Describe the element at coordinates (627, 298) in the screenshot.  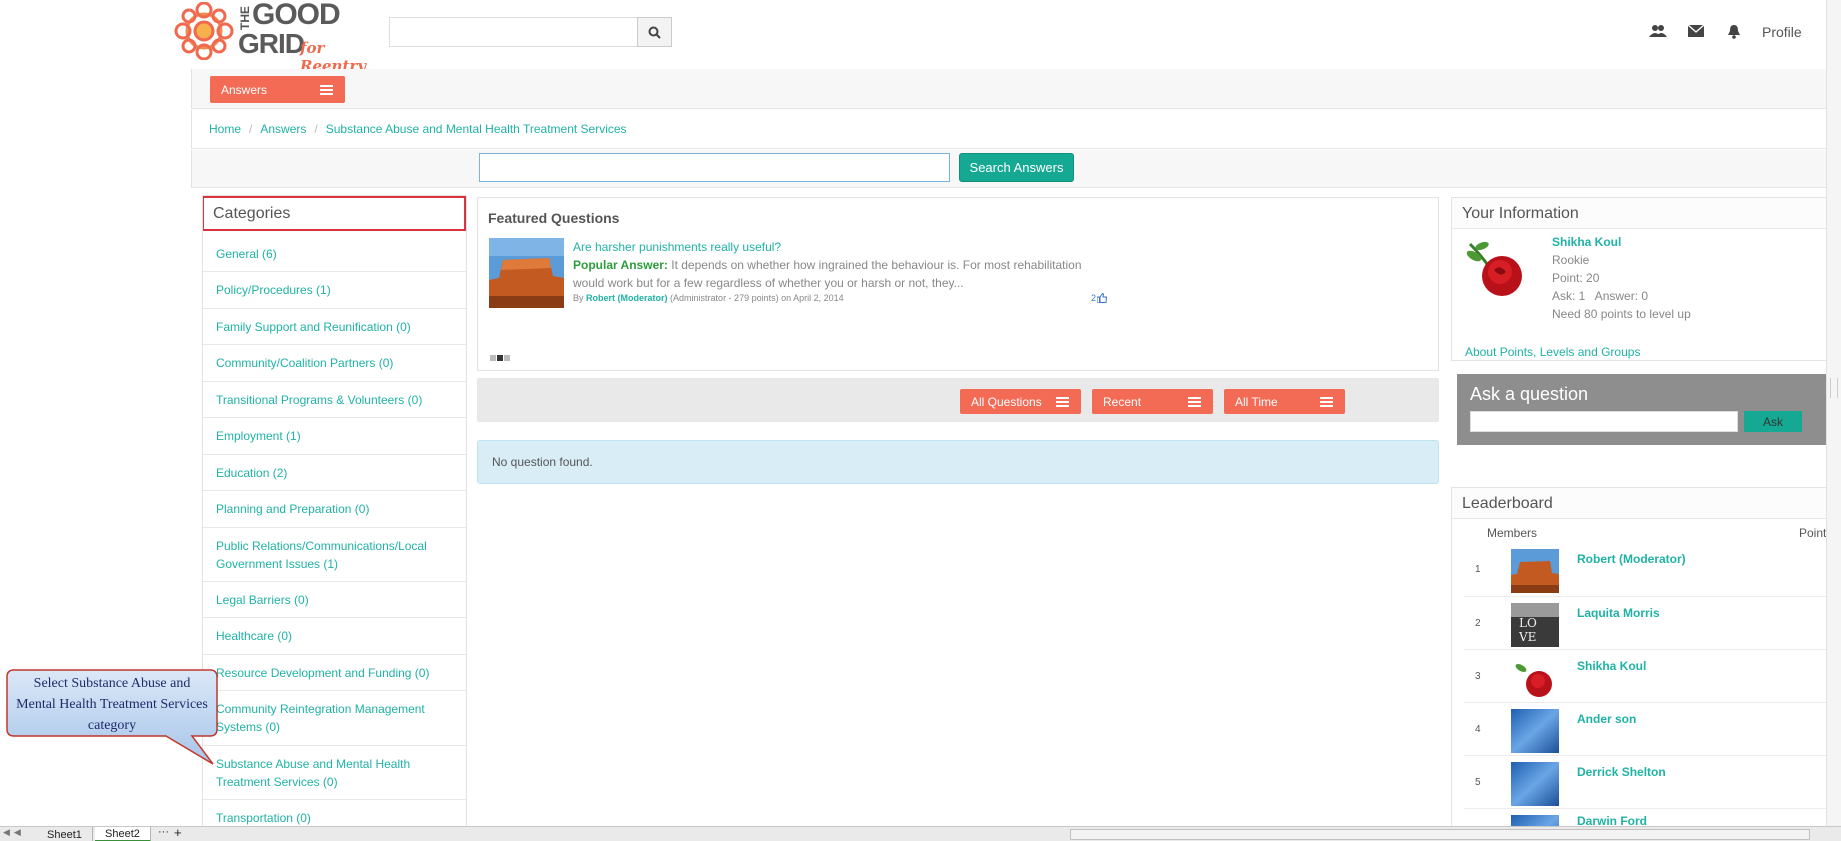
I see `author-link: Robert (Moderator)` at that location.